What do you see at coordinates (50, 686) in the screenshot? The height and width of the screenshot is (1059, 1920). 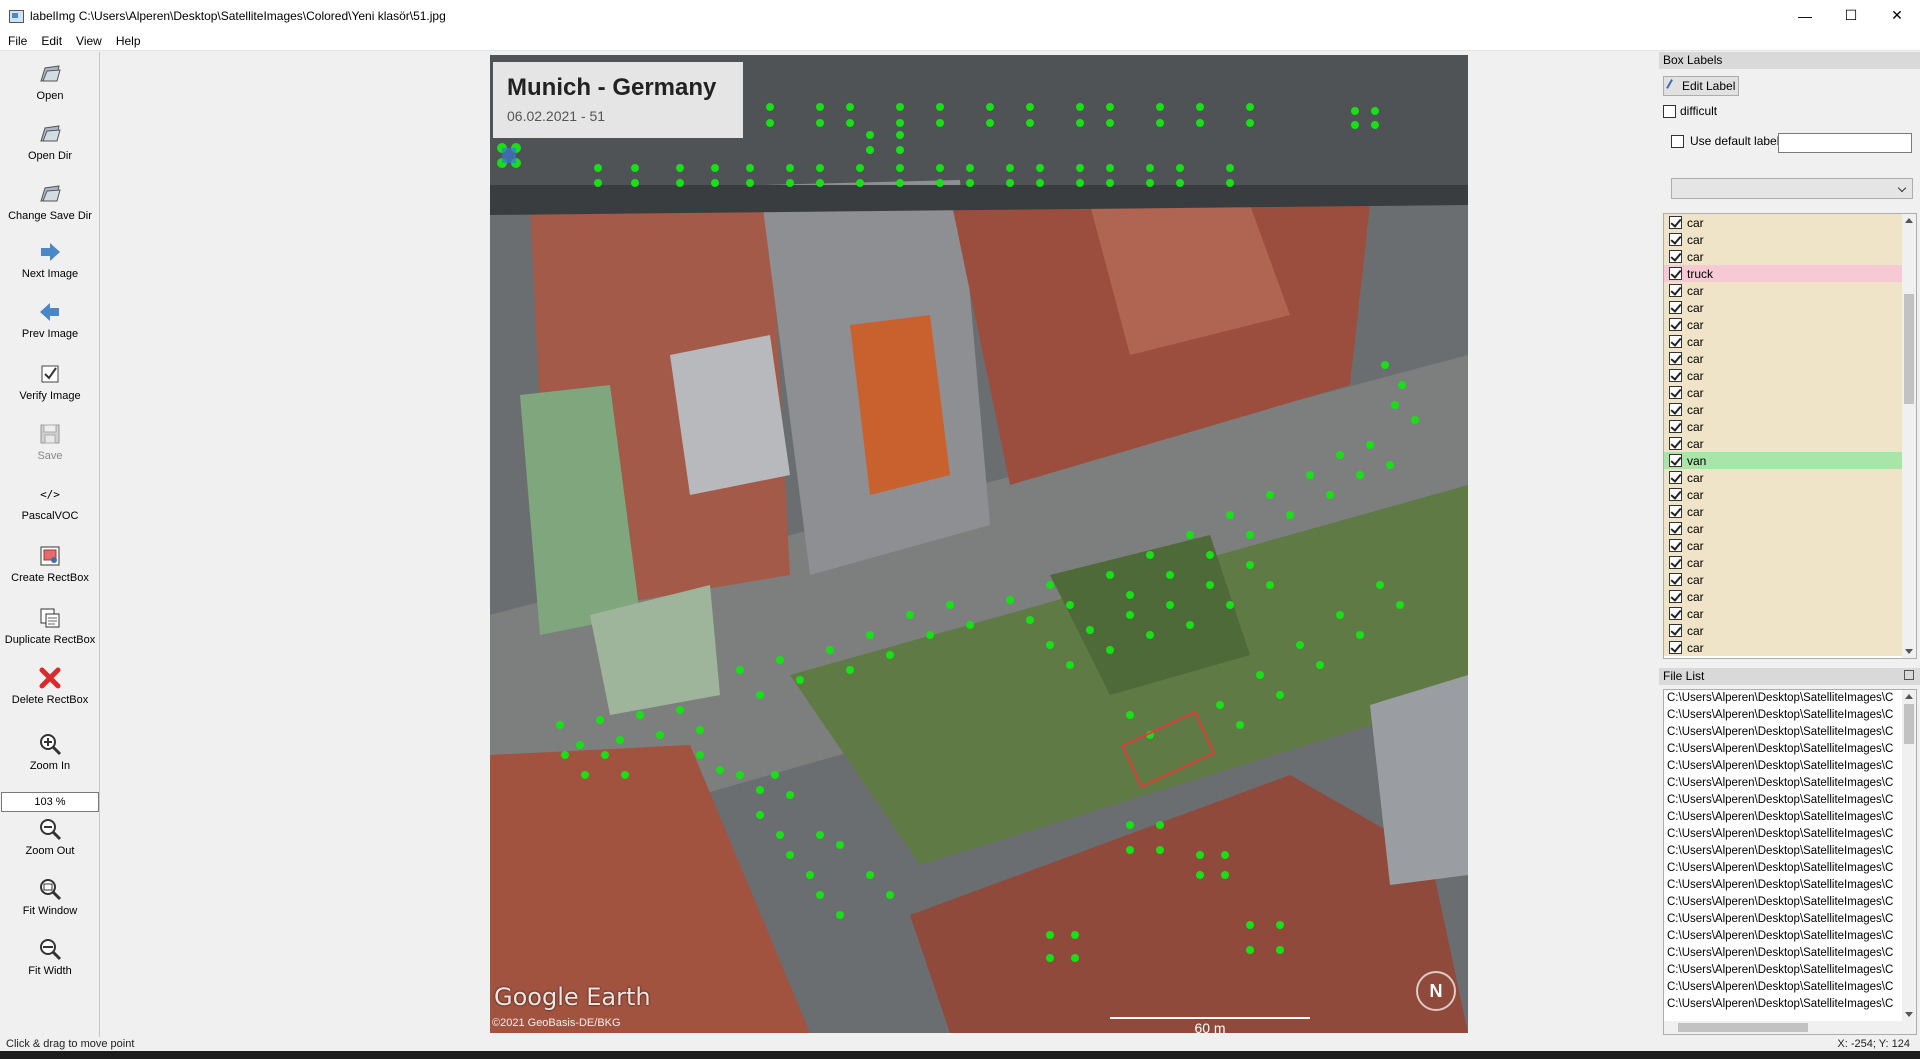 I see `delete-rectbox-button: Delete RectBox` at bounding box center [50, 686].